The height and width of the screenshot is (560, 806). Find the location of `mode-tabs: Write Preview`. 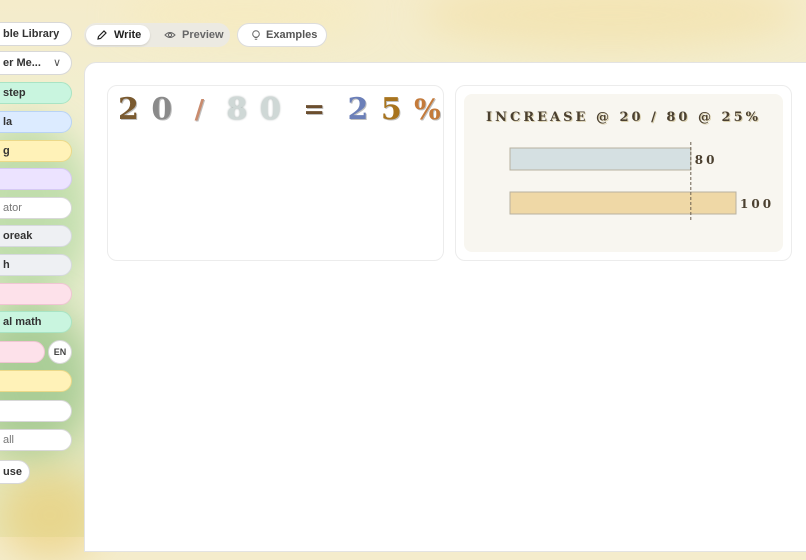

mode-tabs: Write Preview is located at coordinates (157, 35).